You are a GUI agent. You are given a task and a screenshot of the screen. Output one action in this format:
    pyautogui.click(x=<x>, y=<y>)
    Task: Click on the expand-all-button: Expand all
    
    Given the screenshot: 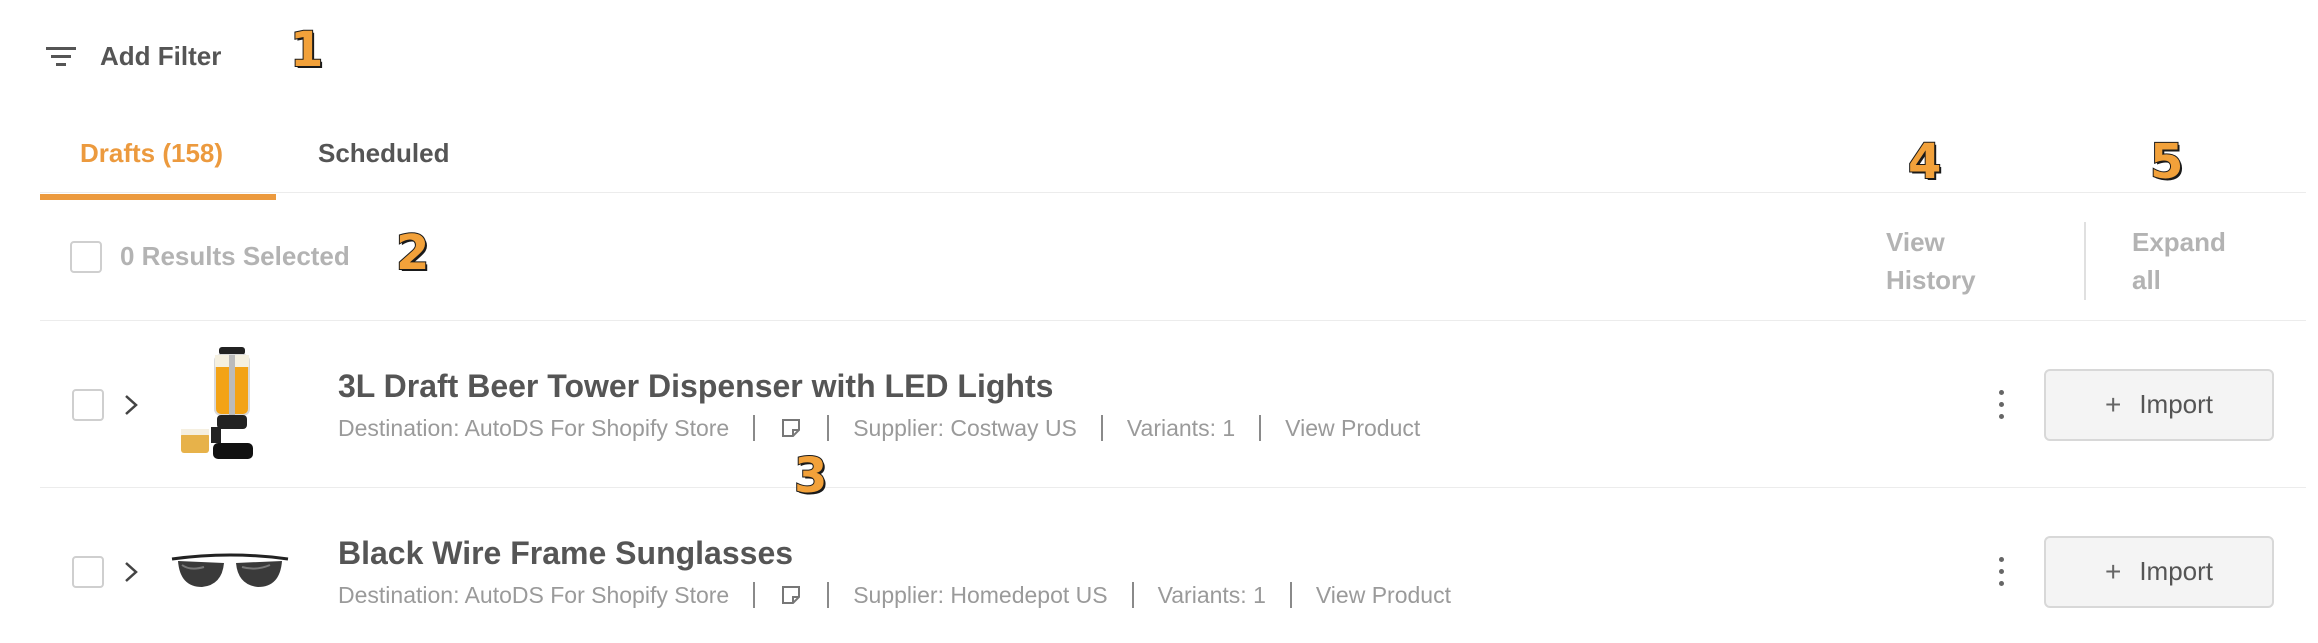 What is the action you would take?
    pyautogui.click(x=2187, y=261)
    